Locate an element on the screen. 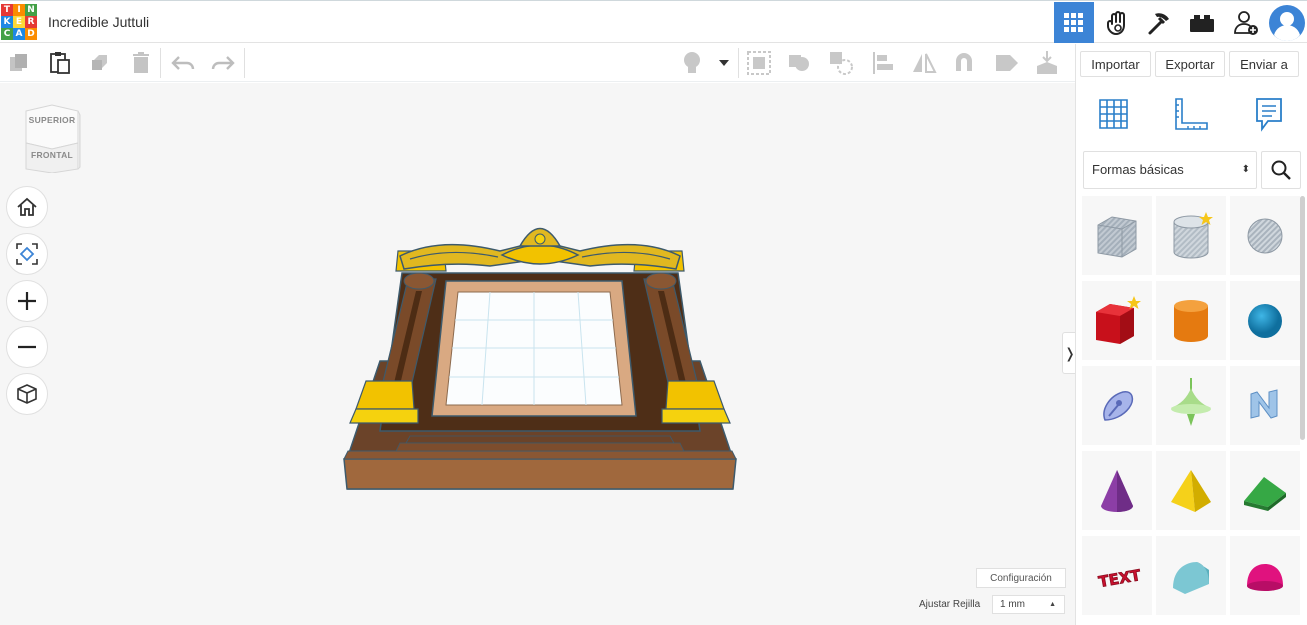 The image size is (1307, 625). send-to-button: Enviar a is located at coordinates (1264, 64).